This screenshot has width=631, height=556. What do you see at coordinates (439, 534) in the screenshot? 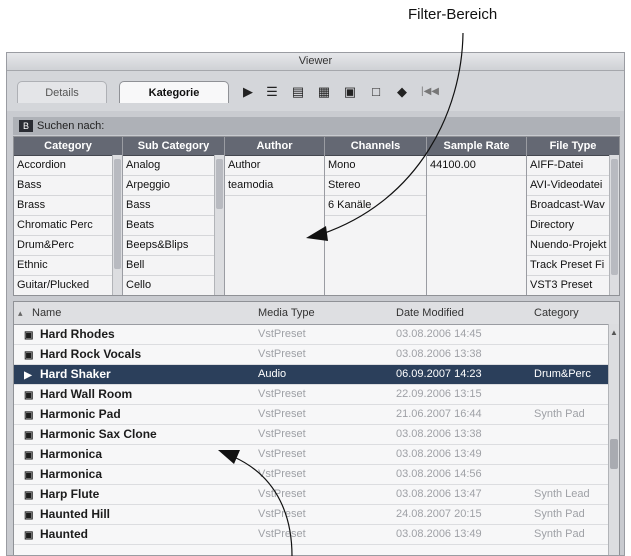
I see `row-date: 03.08.2006 13:49` at bounding box center [439, 534].